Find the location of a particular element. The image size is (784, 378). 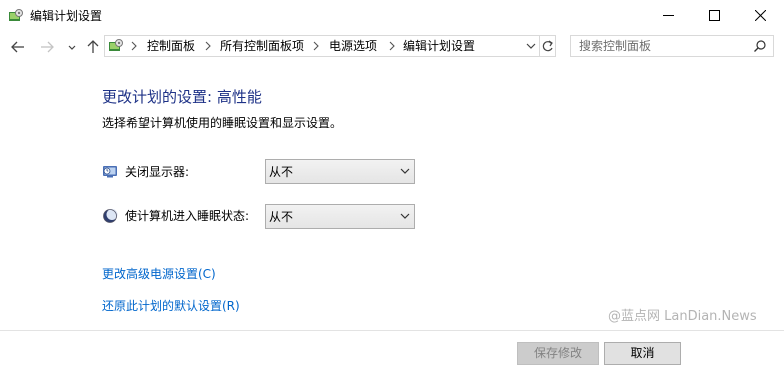

close-button is located at coordinates (761, 15).